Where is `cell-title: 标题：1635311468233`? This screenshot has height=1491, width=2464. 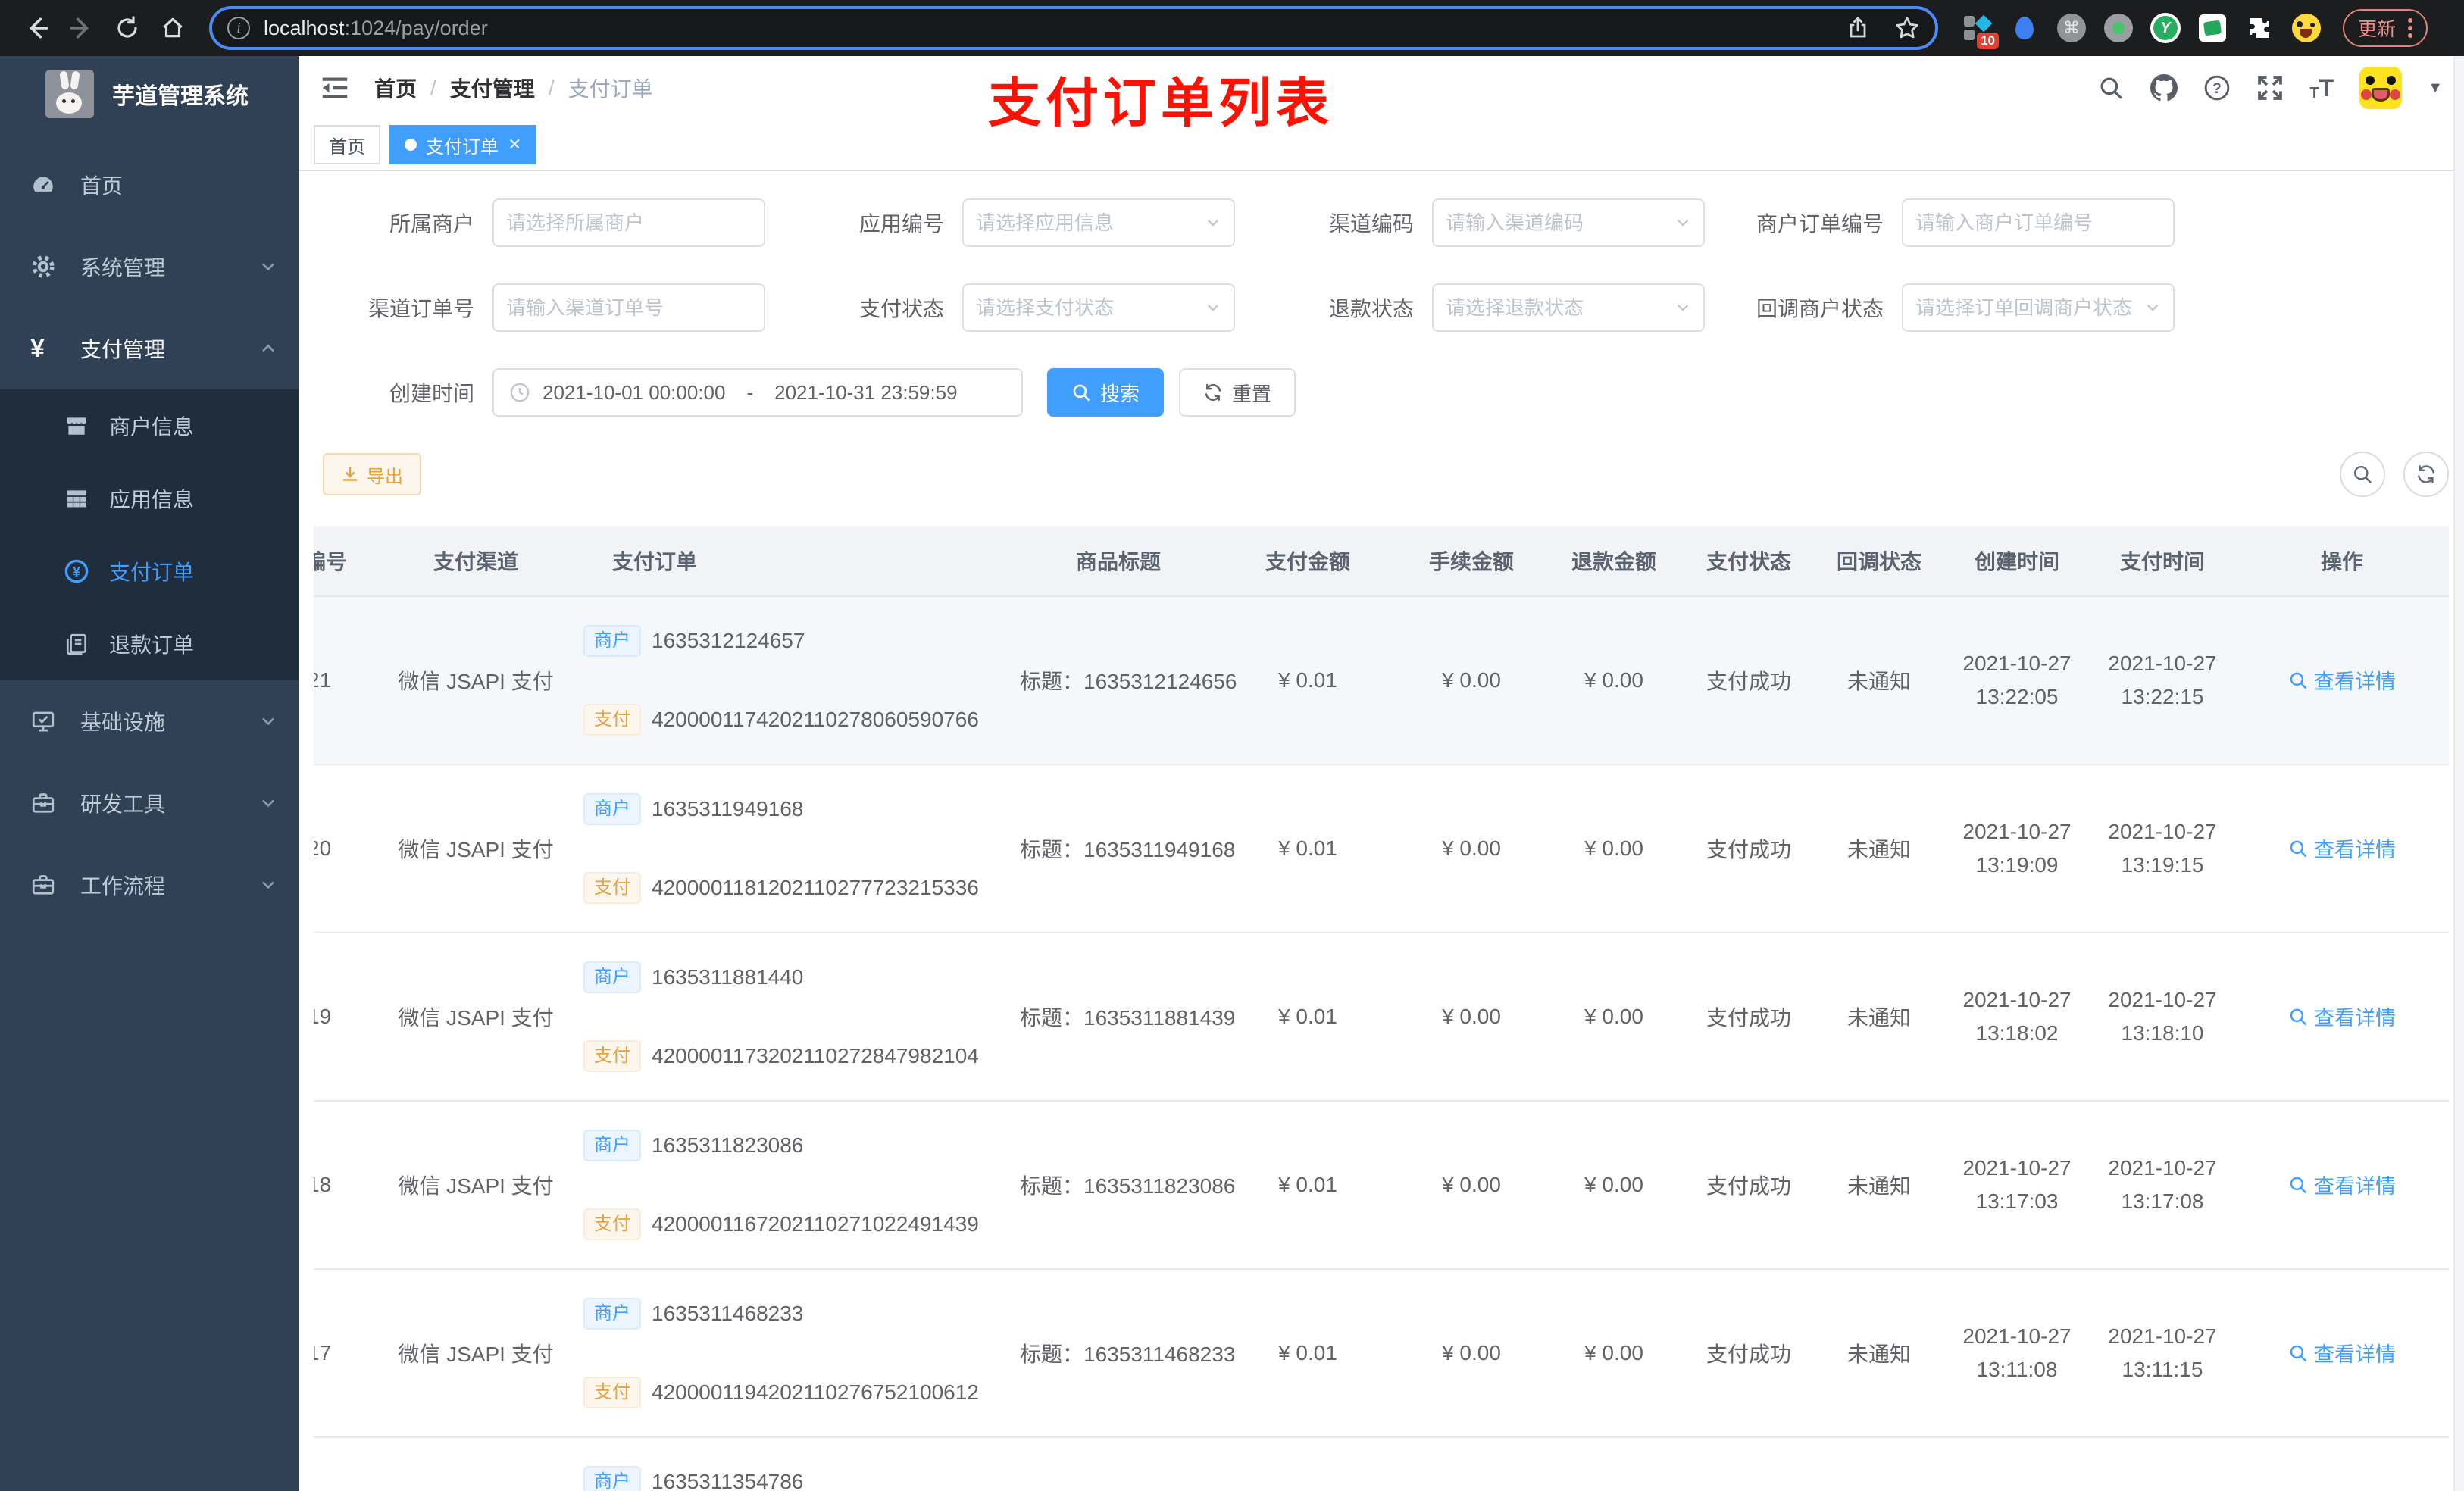
cell-title: 标题：1635311468233 is located at coordinates (1128, 1354).